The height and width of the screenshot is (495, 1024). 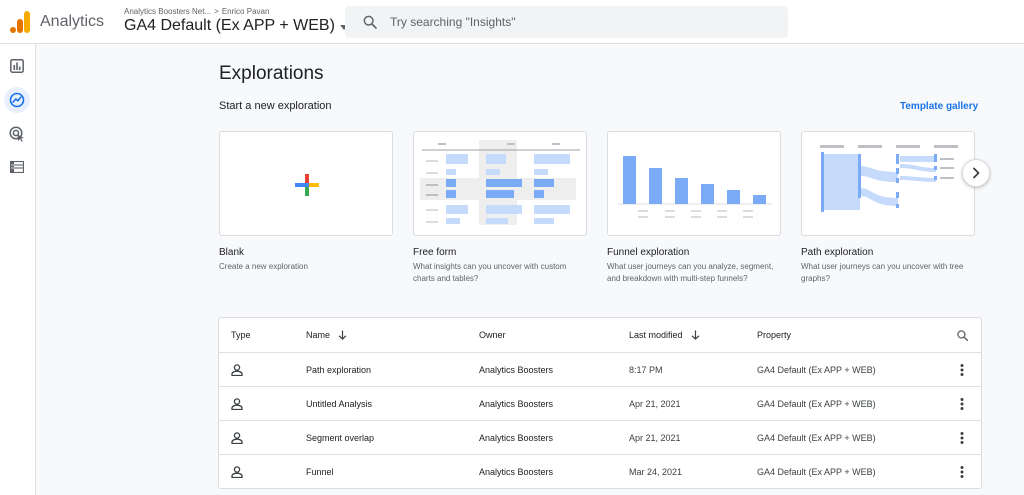 I want to click on search-bar, so click(x=566, y=22).